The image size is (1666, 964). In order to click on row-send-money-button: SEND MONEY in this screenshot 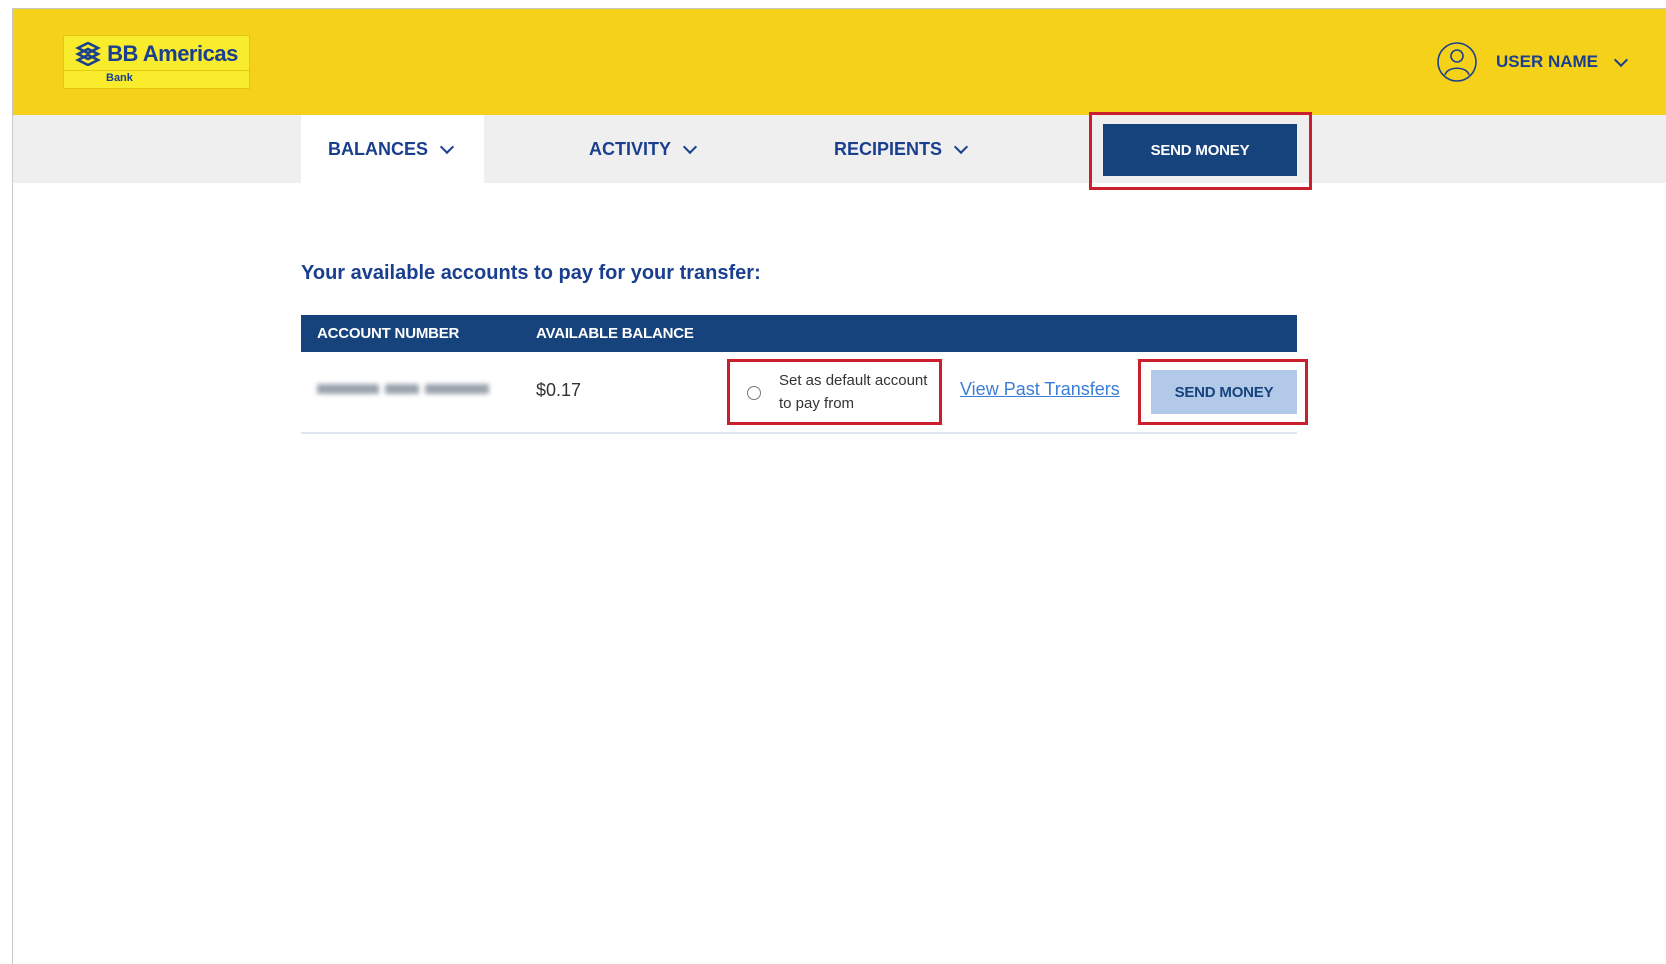, I will do `click(1224, 392)`.